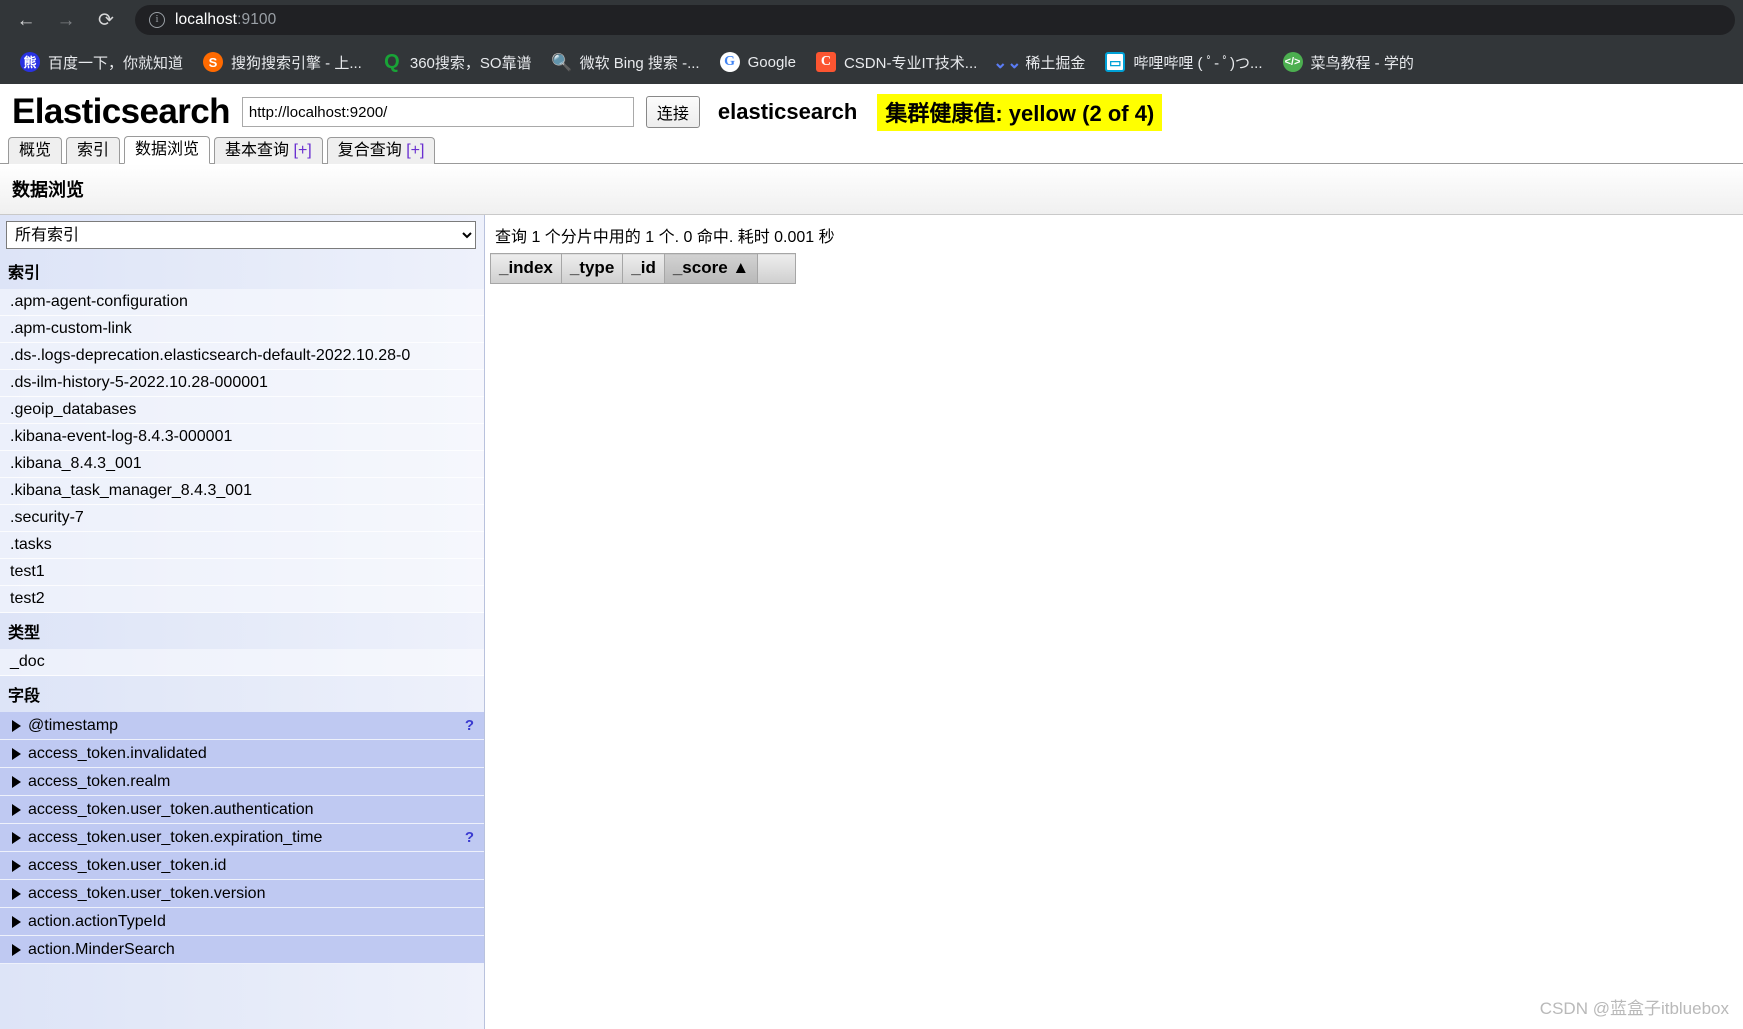 The width and height of the screenshot is (1743, 1029). Describe the element at coordinates (242, 518) in the screenshot. I see `sidebar-list-item: .security-7` at that location.